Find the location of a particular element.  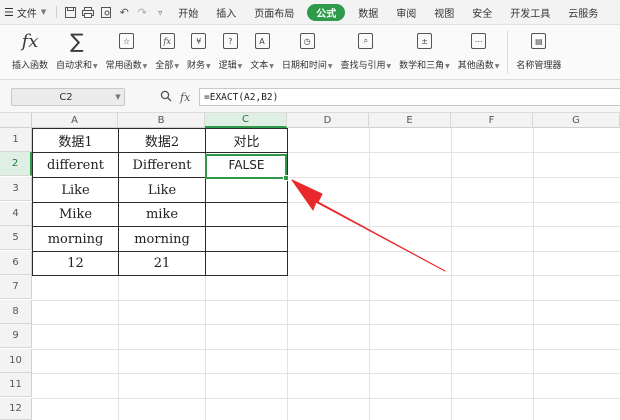

formula-bar: C2 ▼ fx =EXACT(A2,B2) is located at coordinates (310, 96).